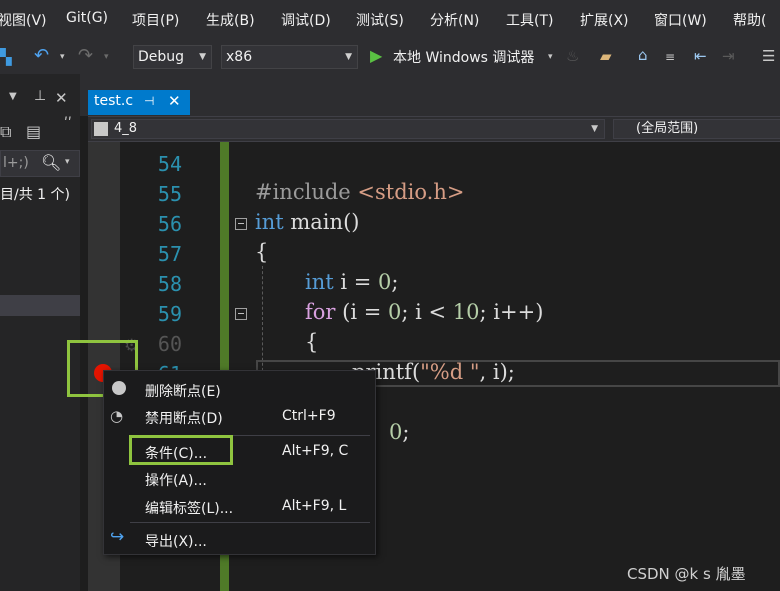  What do you see at coordinates (119, 388) in the screenshot?
I see `delete-breakpoint-icon` at bounding box center [119, 388].